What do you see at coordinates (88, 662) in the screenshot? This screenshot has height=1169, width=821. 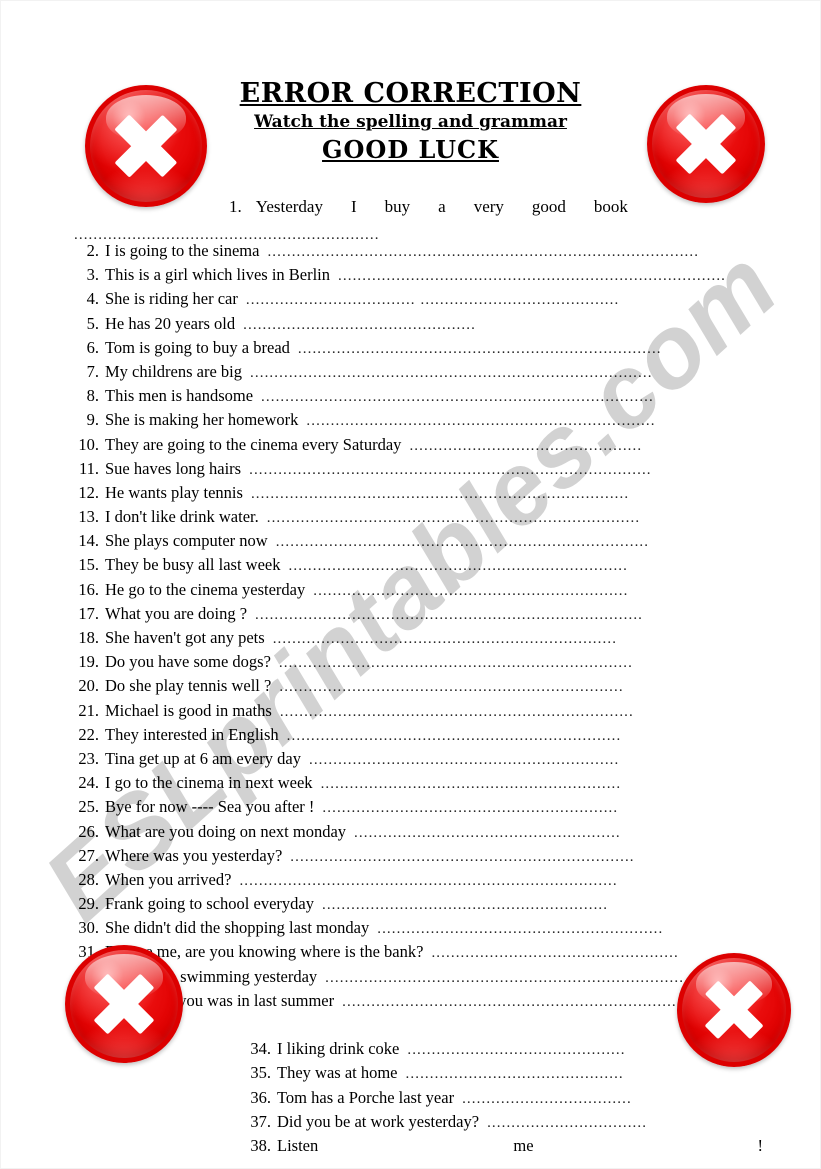 I see `item-number: 19.` at bounding box center [88, 662].